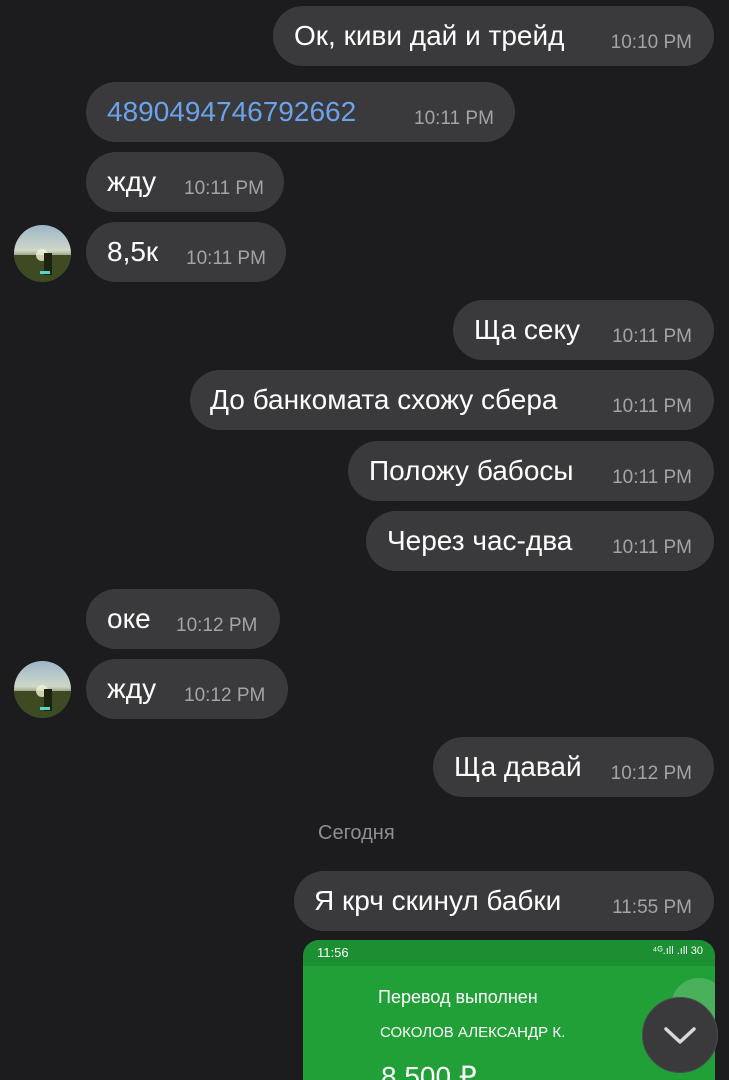 Image resolution: width=729 pixels, height=1080 pixels. I want to click on message-text: Ок, киви дай и трейд, so click(429, 35).